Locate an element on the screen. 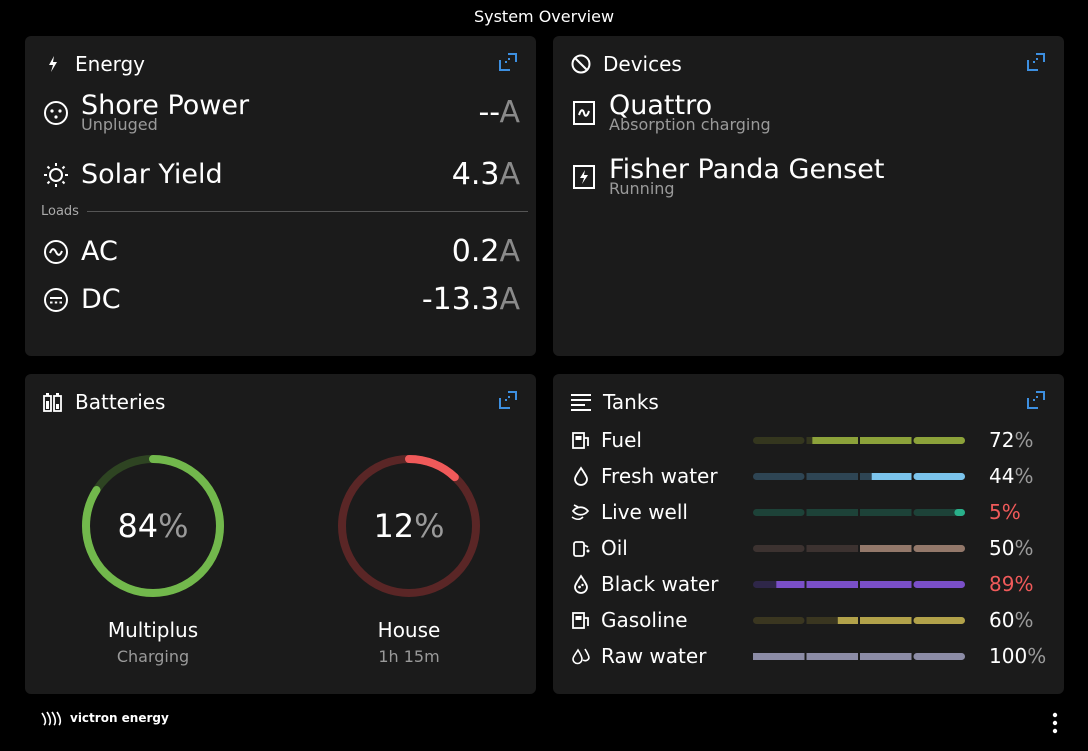  tank-name: Black water is located at coordinates (660, 584).